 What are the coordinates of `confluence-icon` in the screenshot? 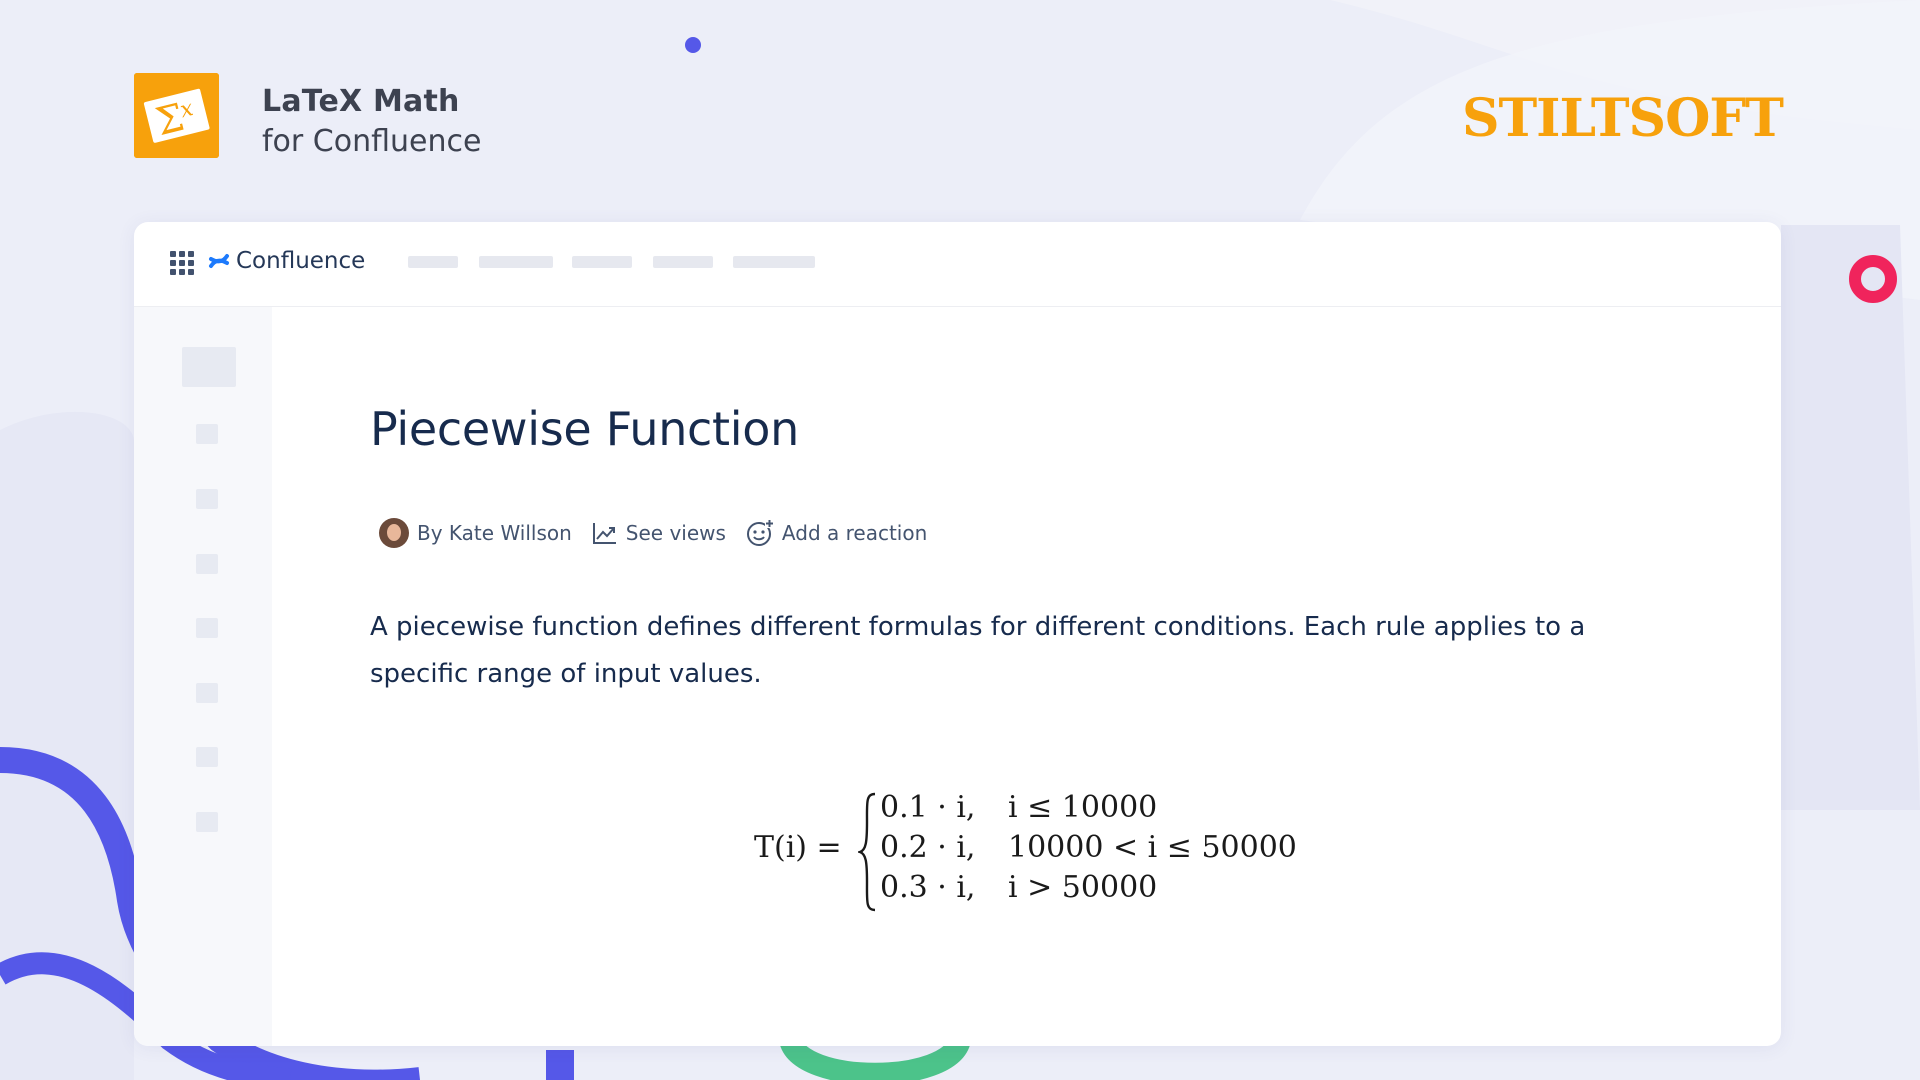 It's located at (219, 261).